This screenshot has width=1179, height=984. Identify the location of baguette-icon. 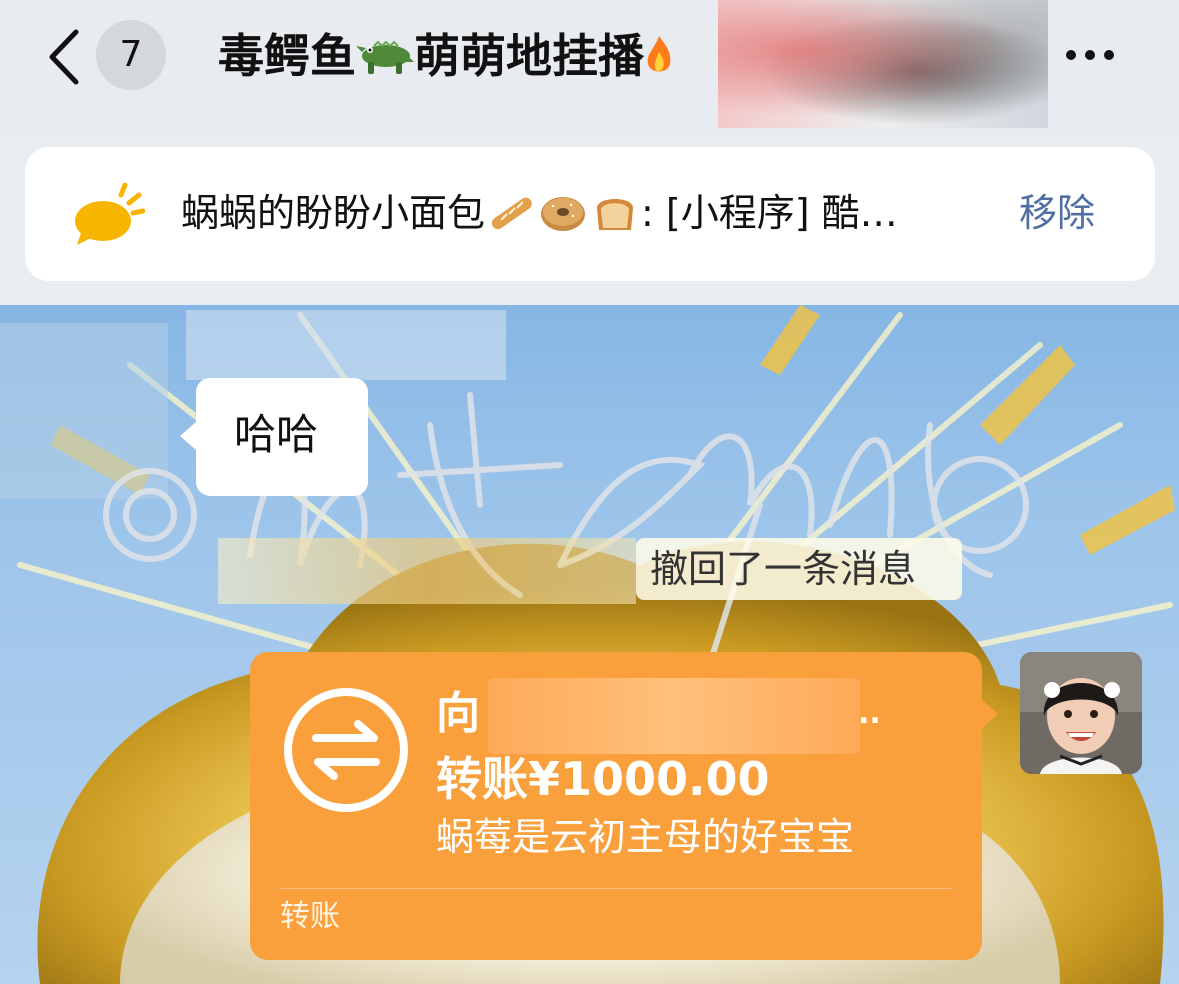
(511, 213).